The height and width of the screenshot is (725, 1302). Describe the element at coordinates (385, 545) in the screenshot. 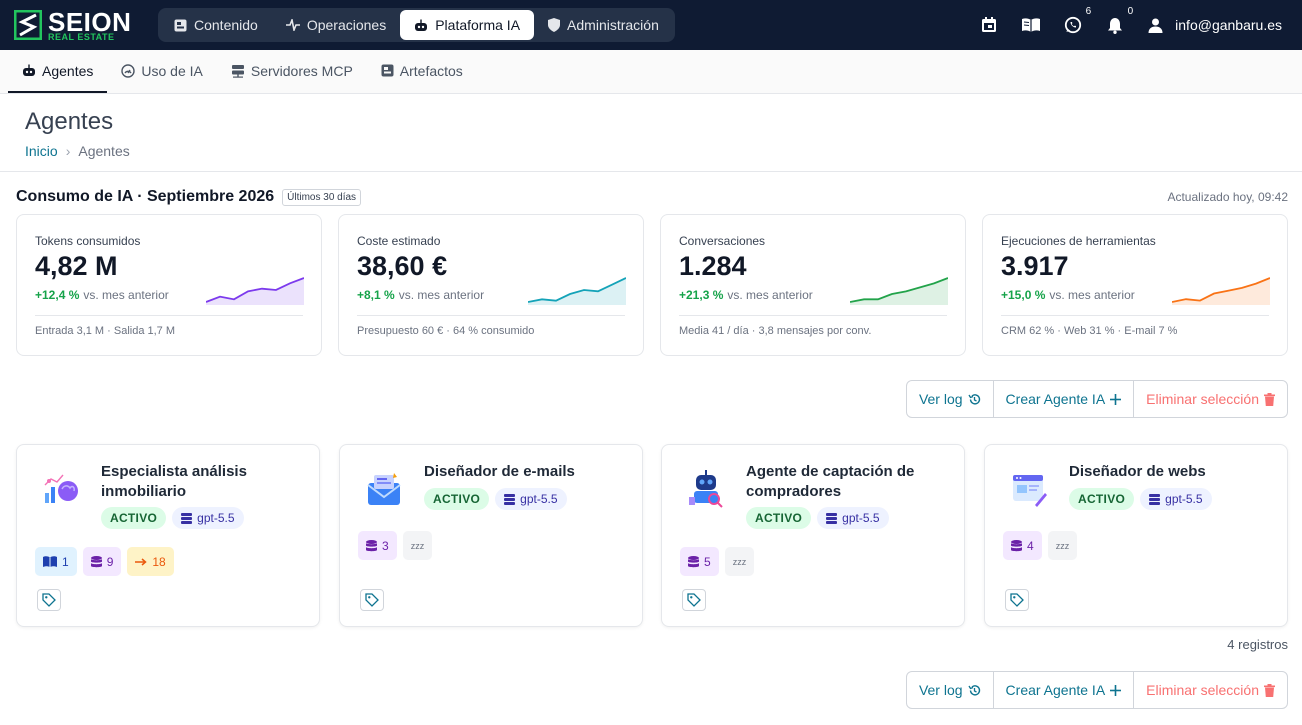

I see `chip-count: 3` at that location.